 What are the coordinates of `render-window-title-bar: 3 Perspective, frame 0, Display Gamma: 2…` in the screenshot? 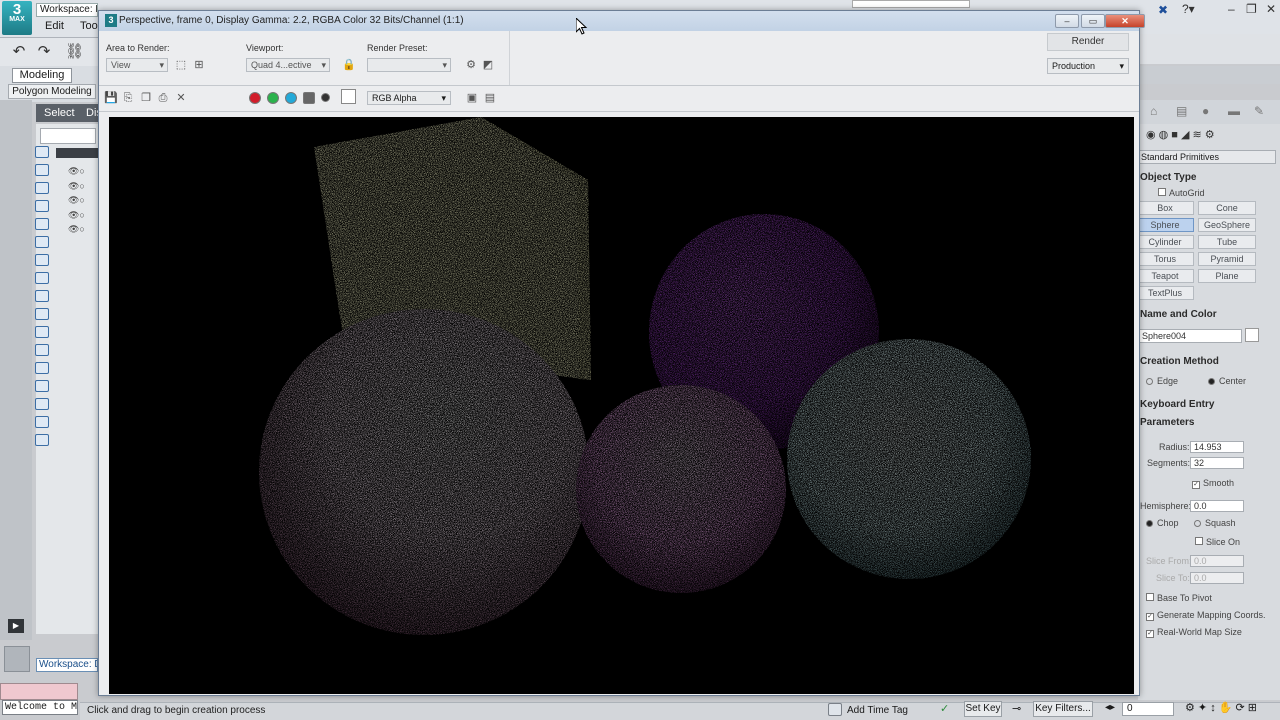 It's located at (622, 21).